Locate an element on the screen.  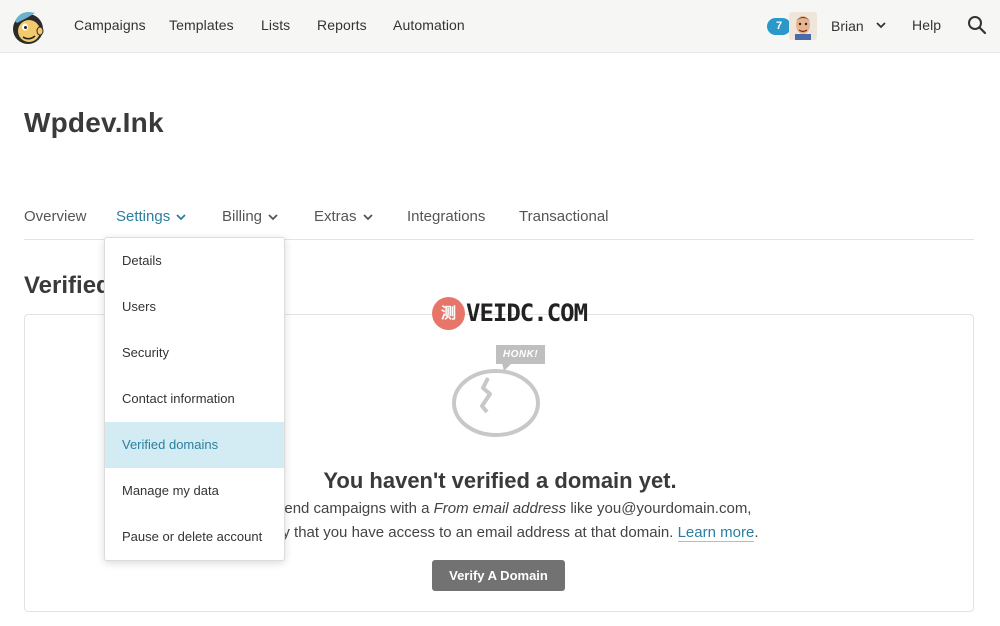
avatar is located at coordinates (803, 26).